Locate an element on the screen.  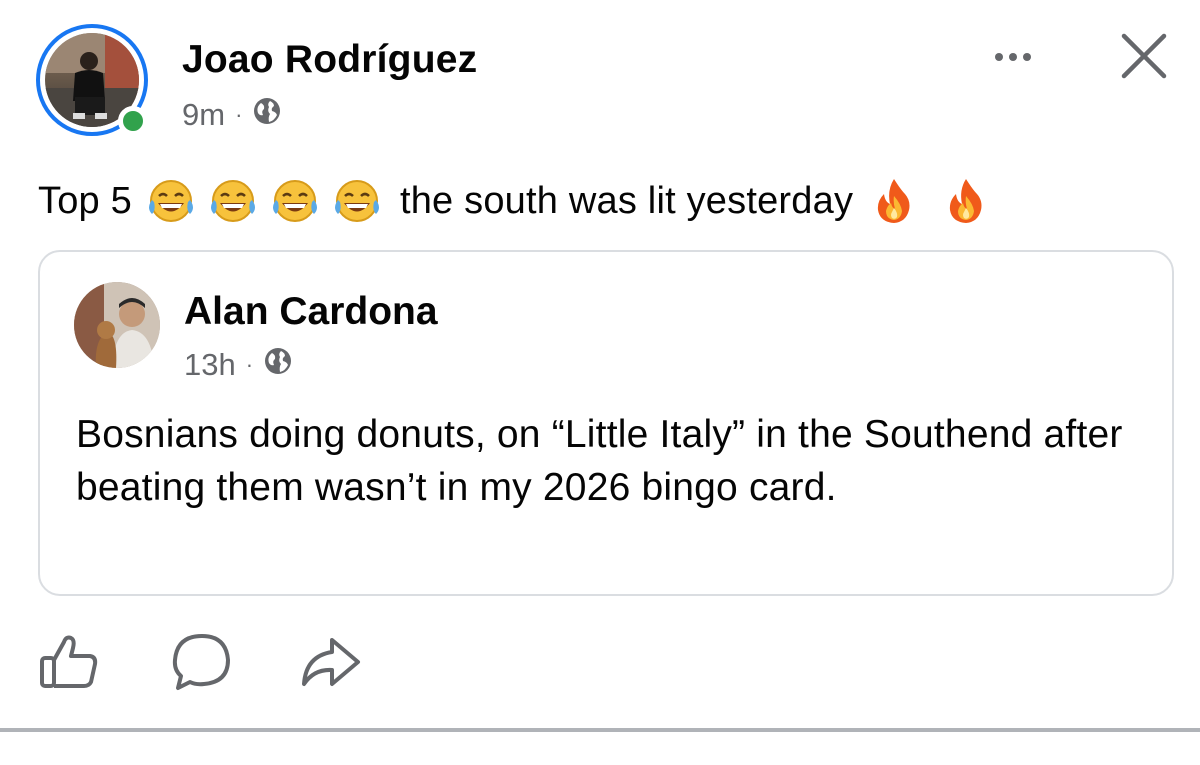
post-text-start: Top 5 is located at coordinates (85, 200).